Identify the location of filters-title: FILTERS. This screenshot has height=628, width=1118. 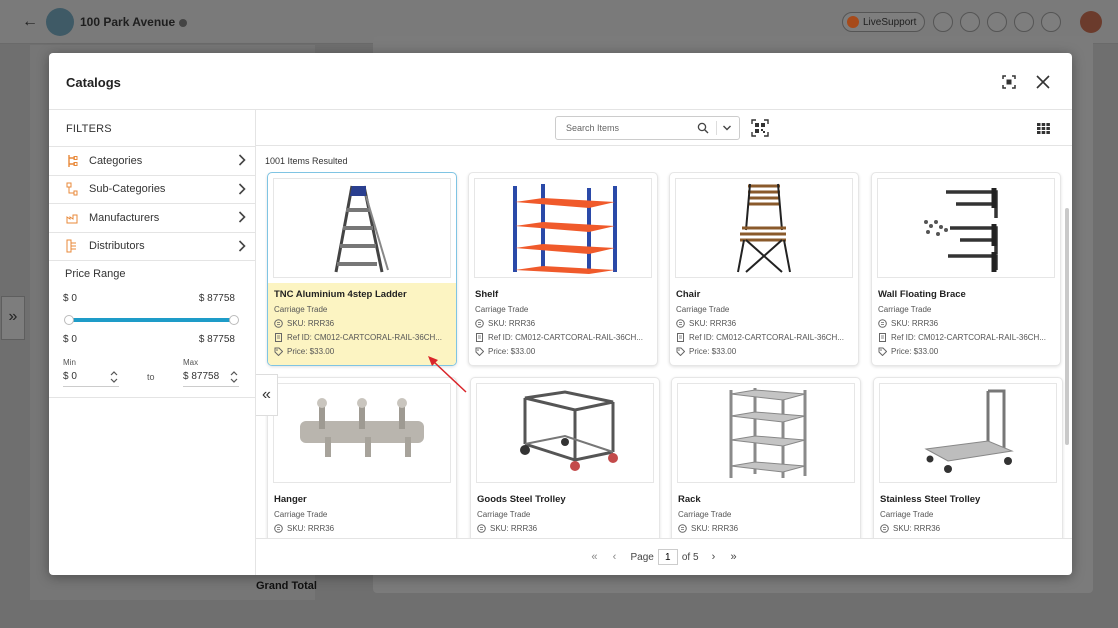
(89, 129).